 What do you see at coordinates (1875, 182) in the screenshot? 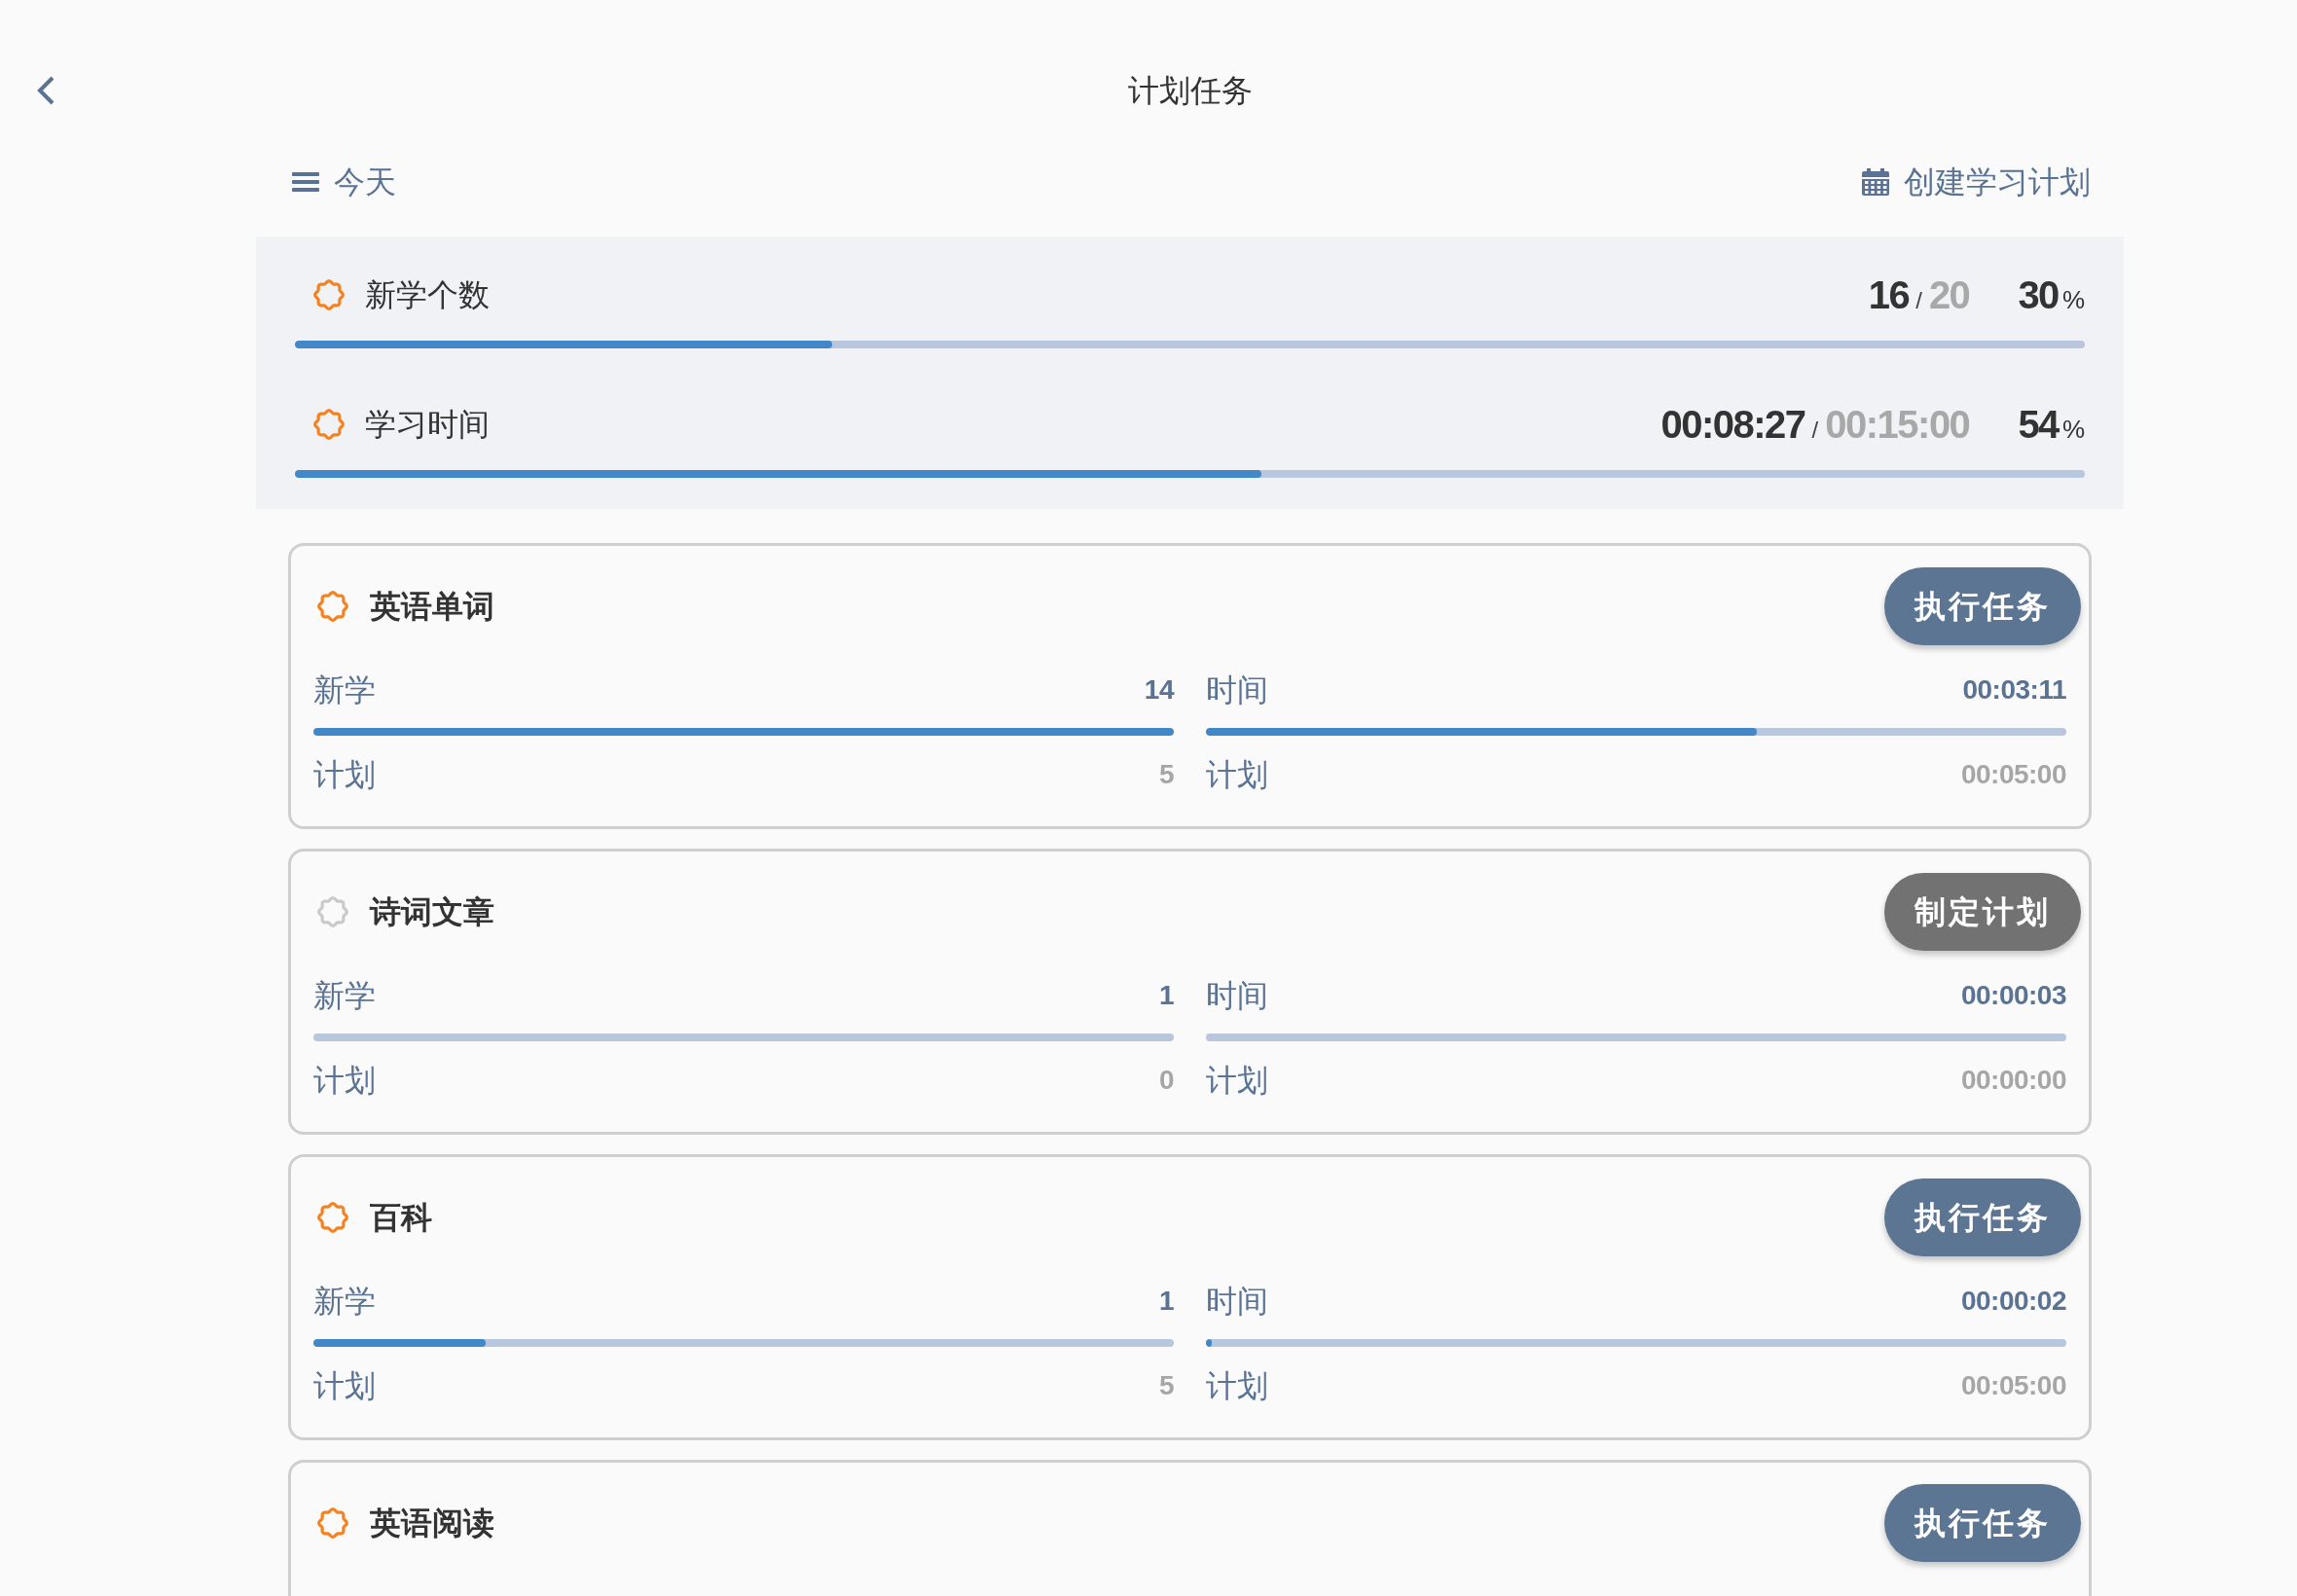
I see `calendar-icon` at bounding box center [1875, 182].